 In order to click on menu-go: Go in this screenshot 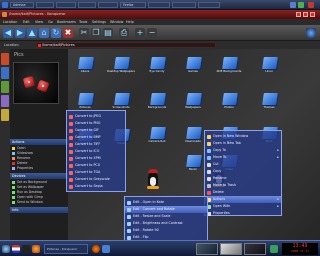, I will do `click(50, 22)`.